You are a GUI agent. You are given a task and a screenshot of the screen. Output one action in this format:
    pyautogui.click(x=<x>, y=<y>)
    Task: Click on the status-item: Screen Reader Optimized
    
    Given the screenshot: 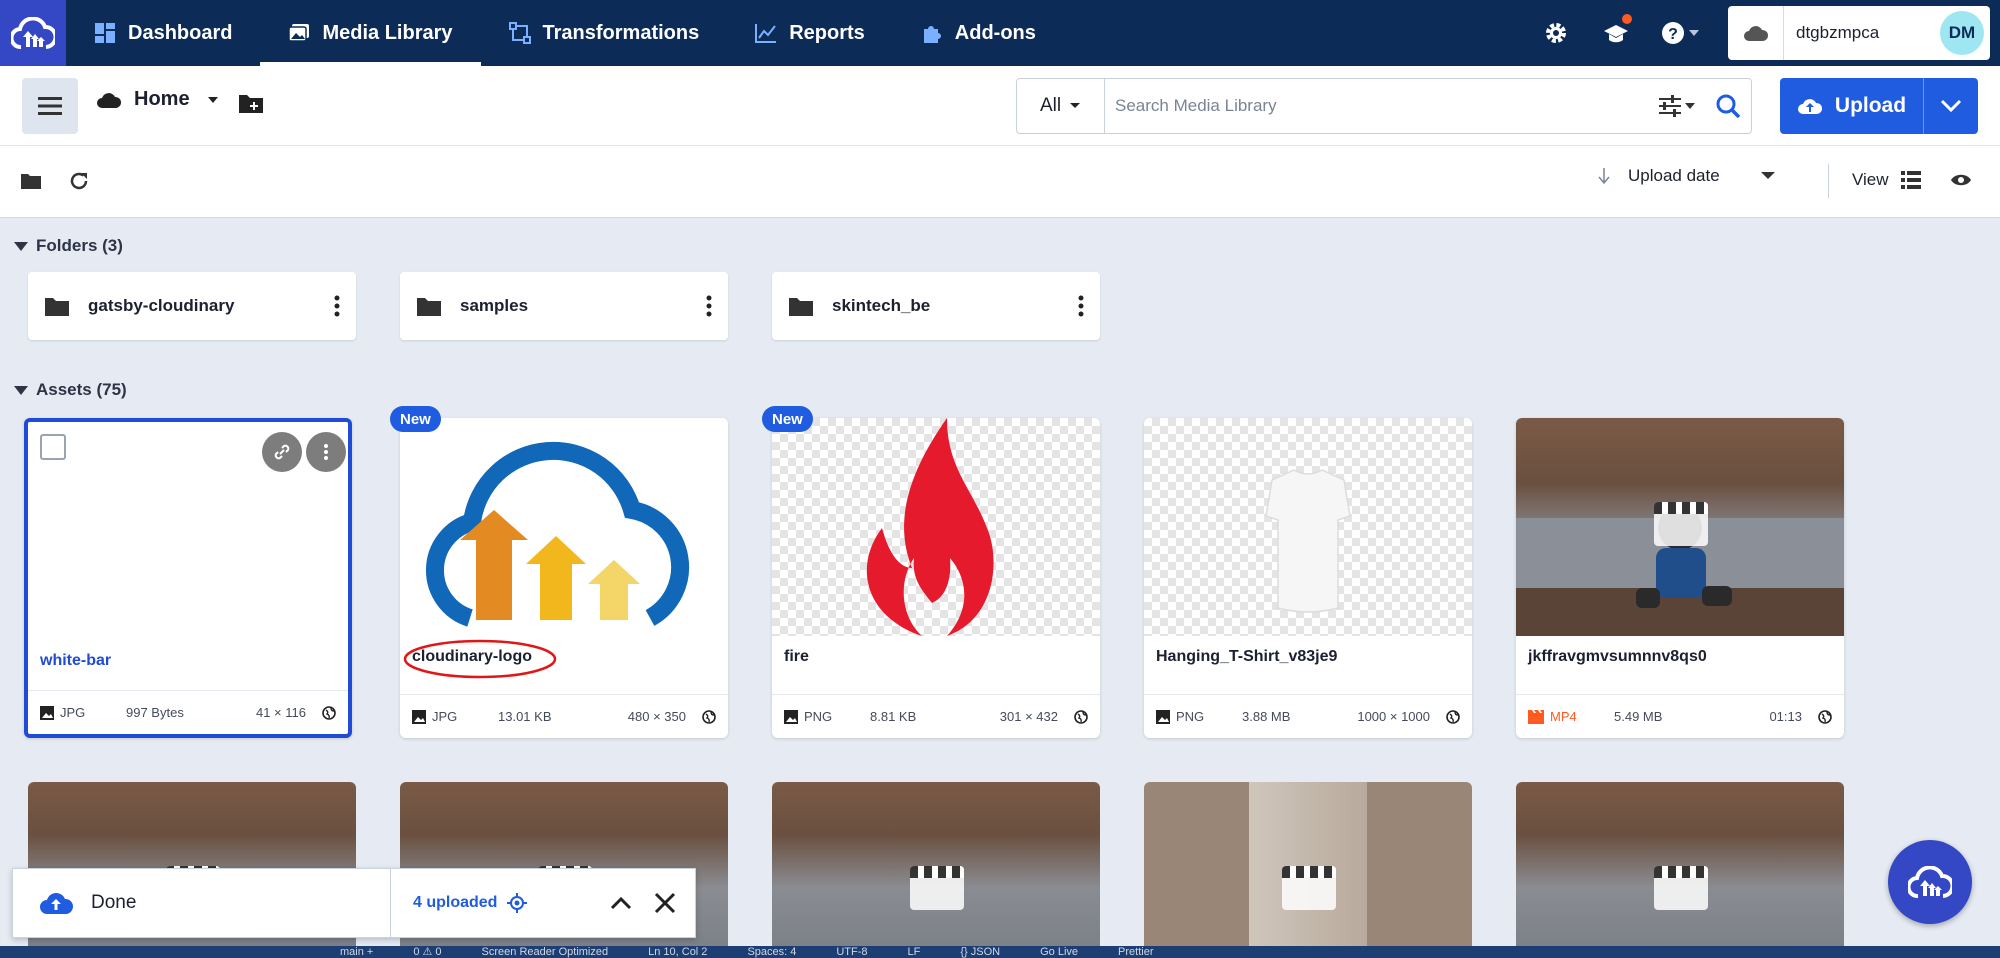 What is the action you would take?
    pyautogui.click(x=545, y=952)
    